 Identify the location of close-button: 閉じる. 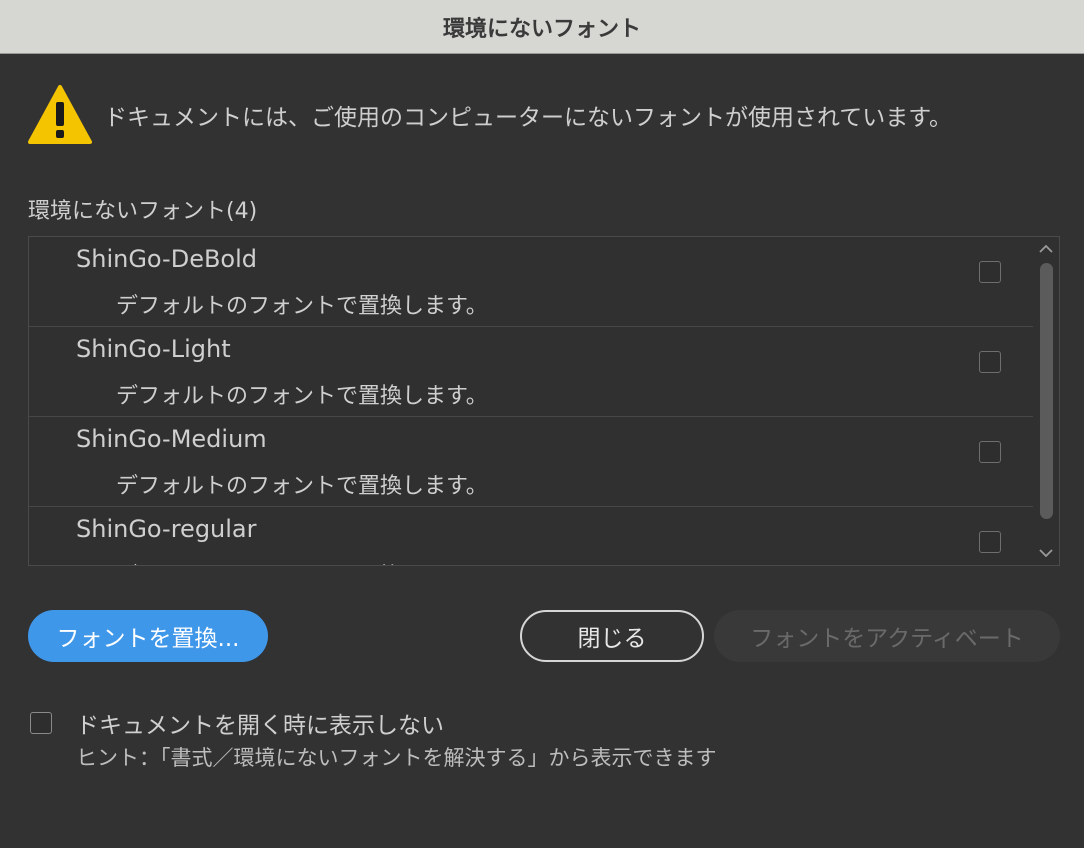
(612, 636).